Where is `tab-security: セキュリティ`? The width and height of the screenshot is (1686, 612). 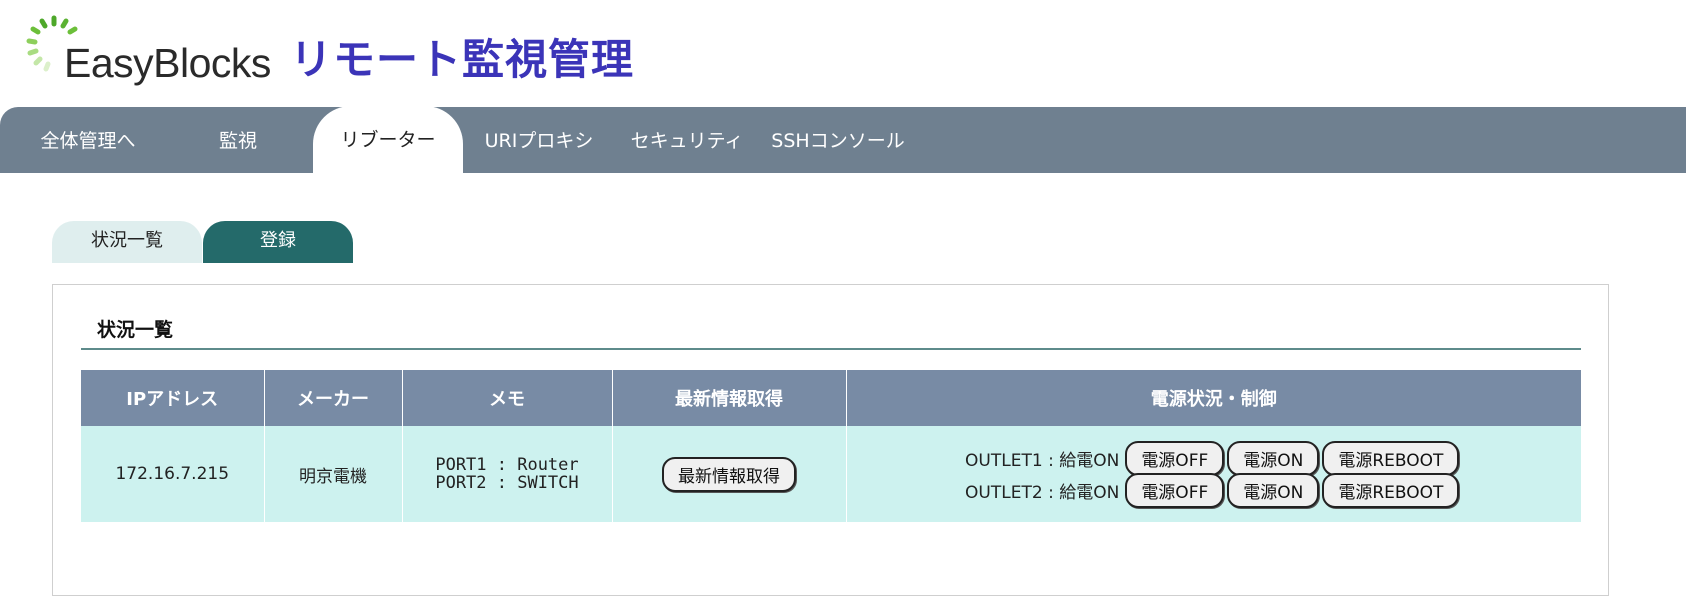 tab-security: セキュリティ is located at coordinates (687, 140).